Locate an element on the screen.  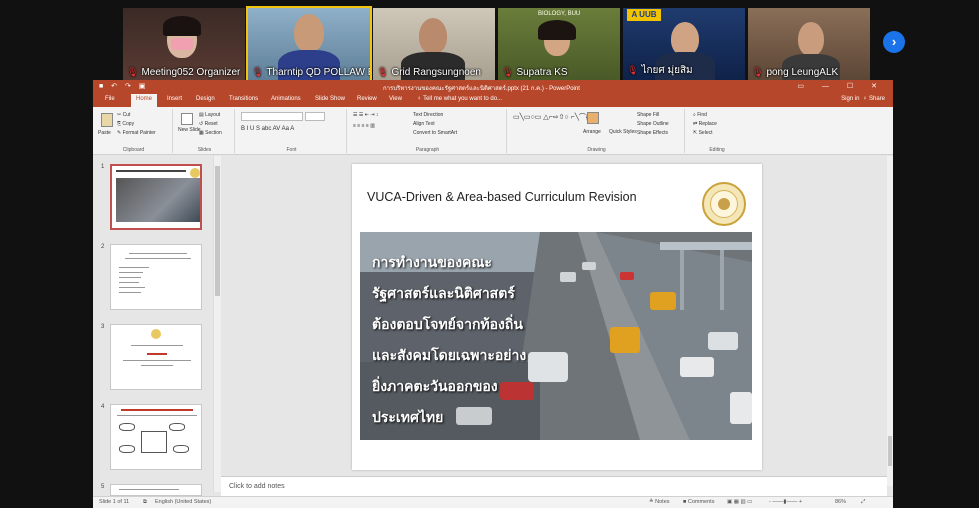
paste-icon is located at coordinates (107, 120).